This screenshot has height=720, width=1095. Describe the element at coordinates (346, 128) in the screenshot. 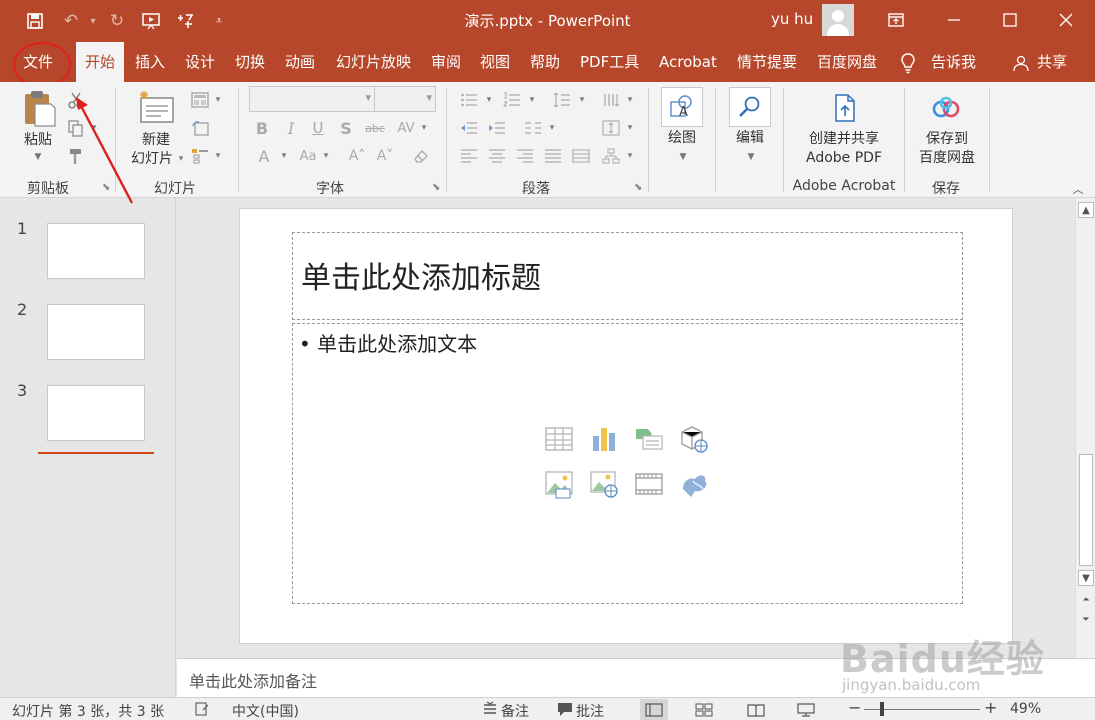

I see `text-shadow-icon: S` at that location.